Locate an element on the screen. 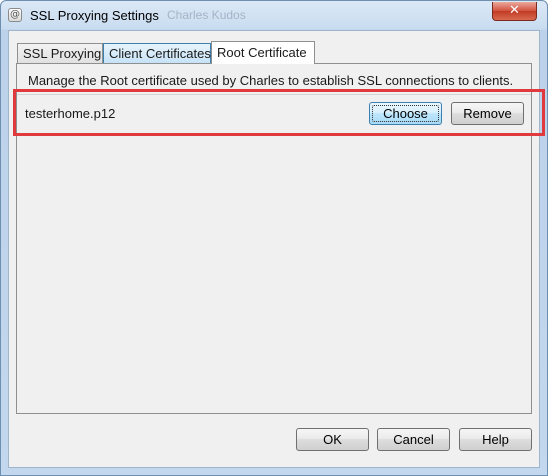 Image resolution: width=548 pixels, height=476 pixels. ok-button: OK is located at coordinates (332, 439).